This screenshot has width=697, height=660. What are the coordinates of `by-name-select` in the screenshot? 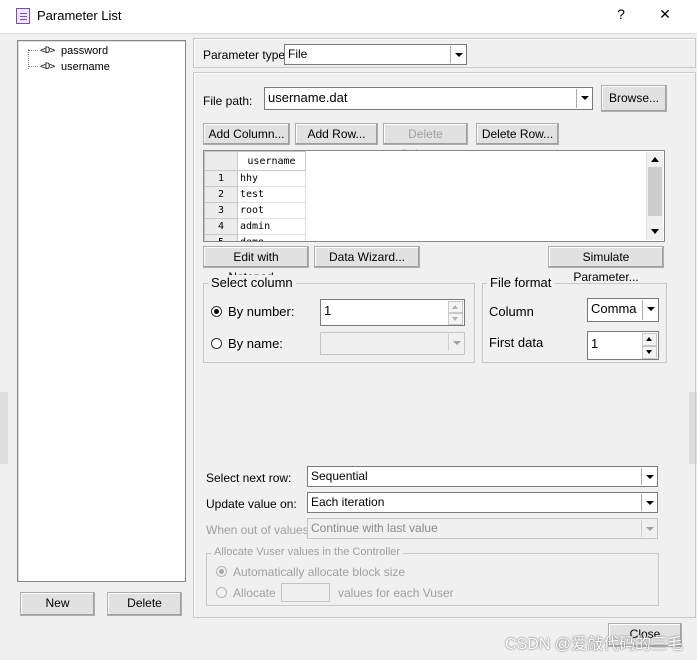 It's located at (392, 343).